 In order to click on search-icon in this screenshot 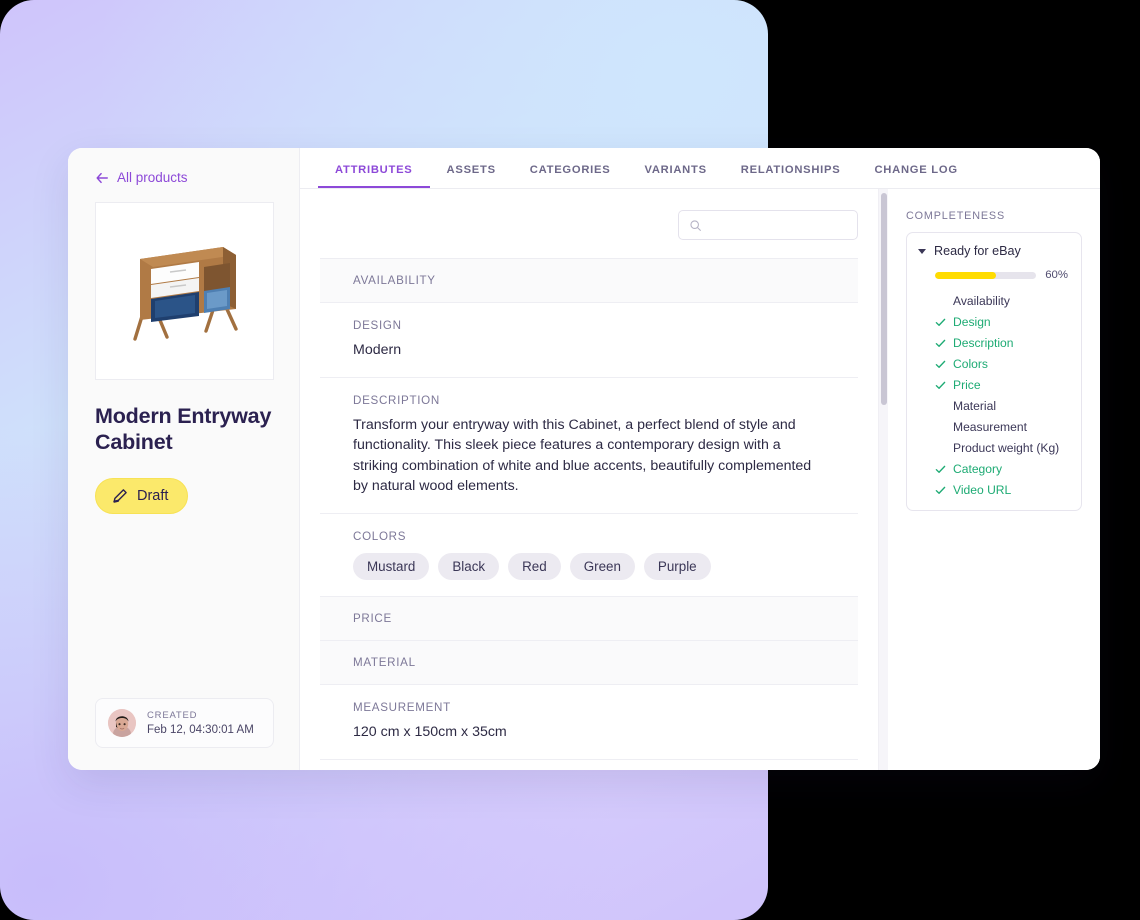, I will do `click(695, 225)`.